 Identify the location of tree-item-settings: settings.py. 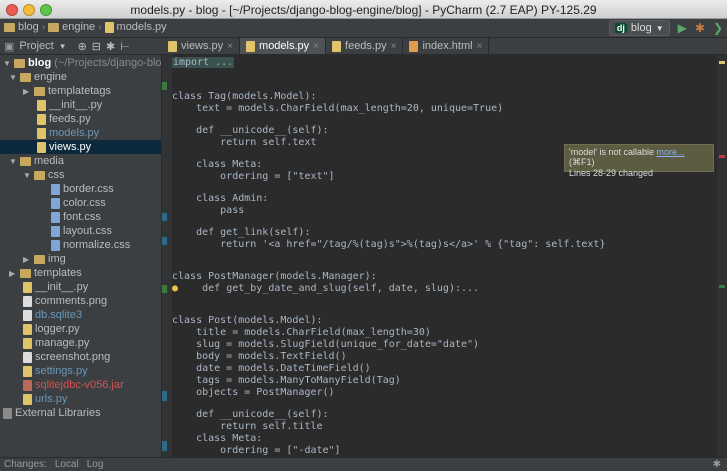
(55, 371).